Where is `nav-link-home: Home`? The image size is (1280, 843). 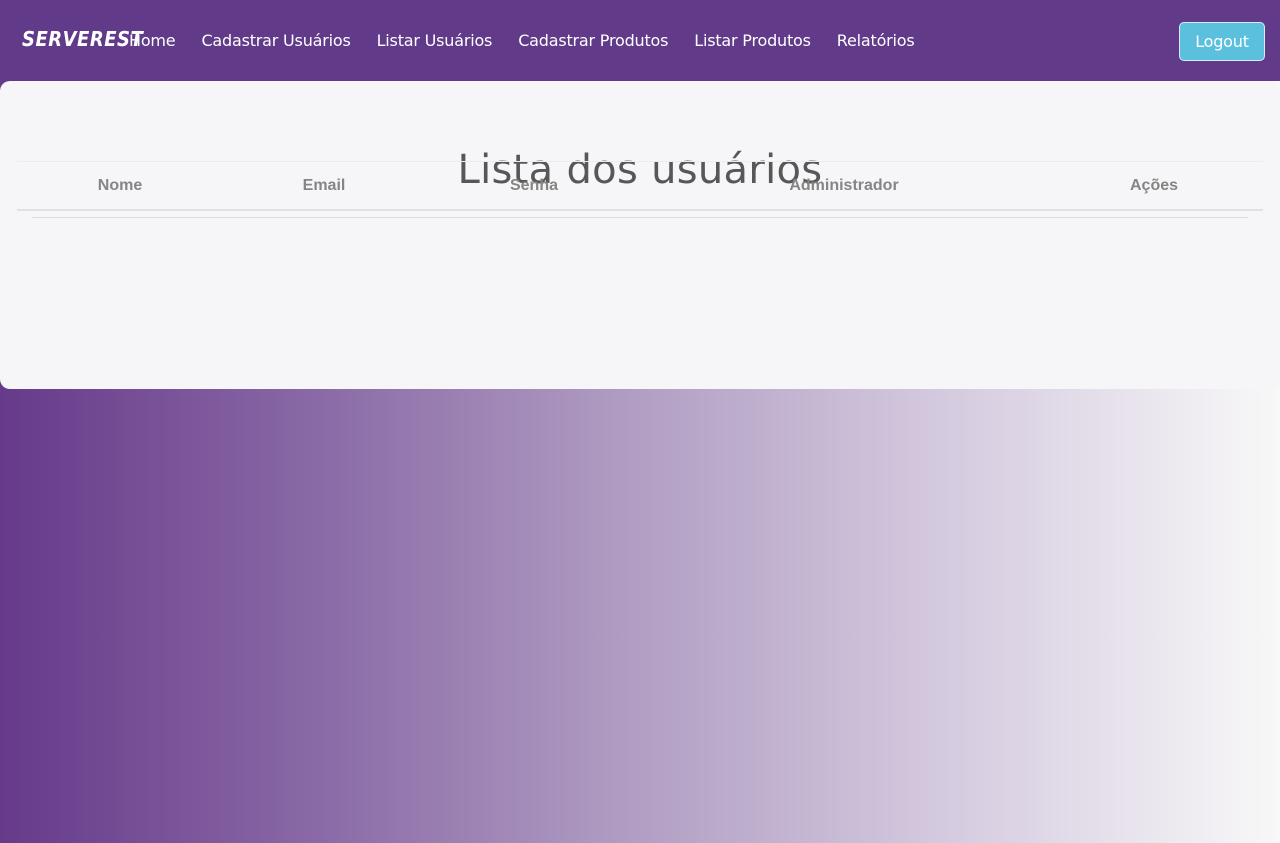 nav-link-home: Home is located at coordinates (152, 40).